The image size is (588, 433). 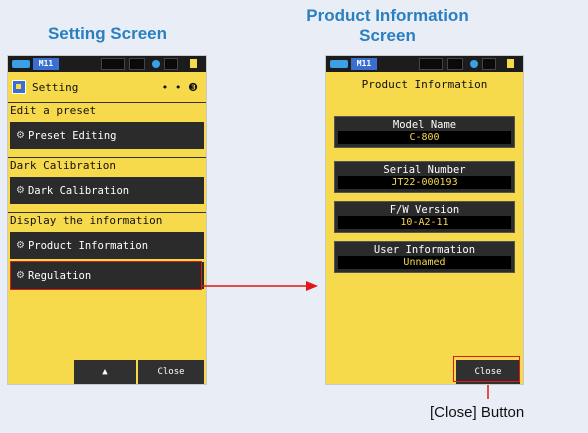 I want to click on product-info-caption-line2: Screen, so click(x=387, y=35).